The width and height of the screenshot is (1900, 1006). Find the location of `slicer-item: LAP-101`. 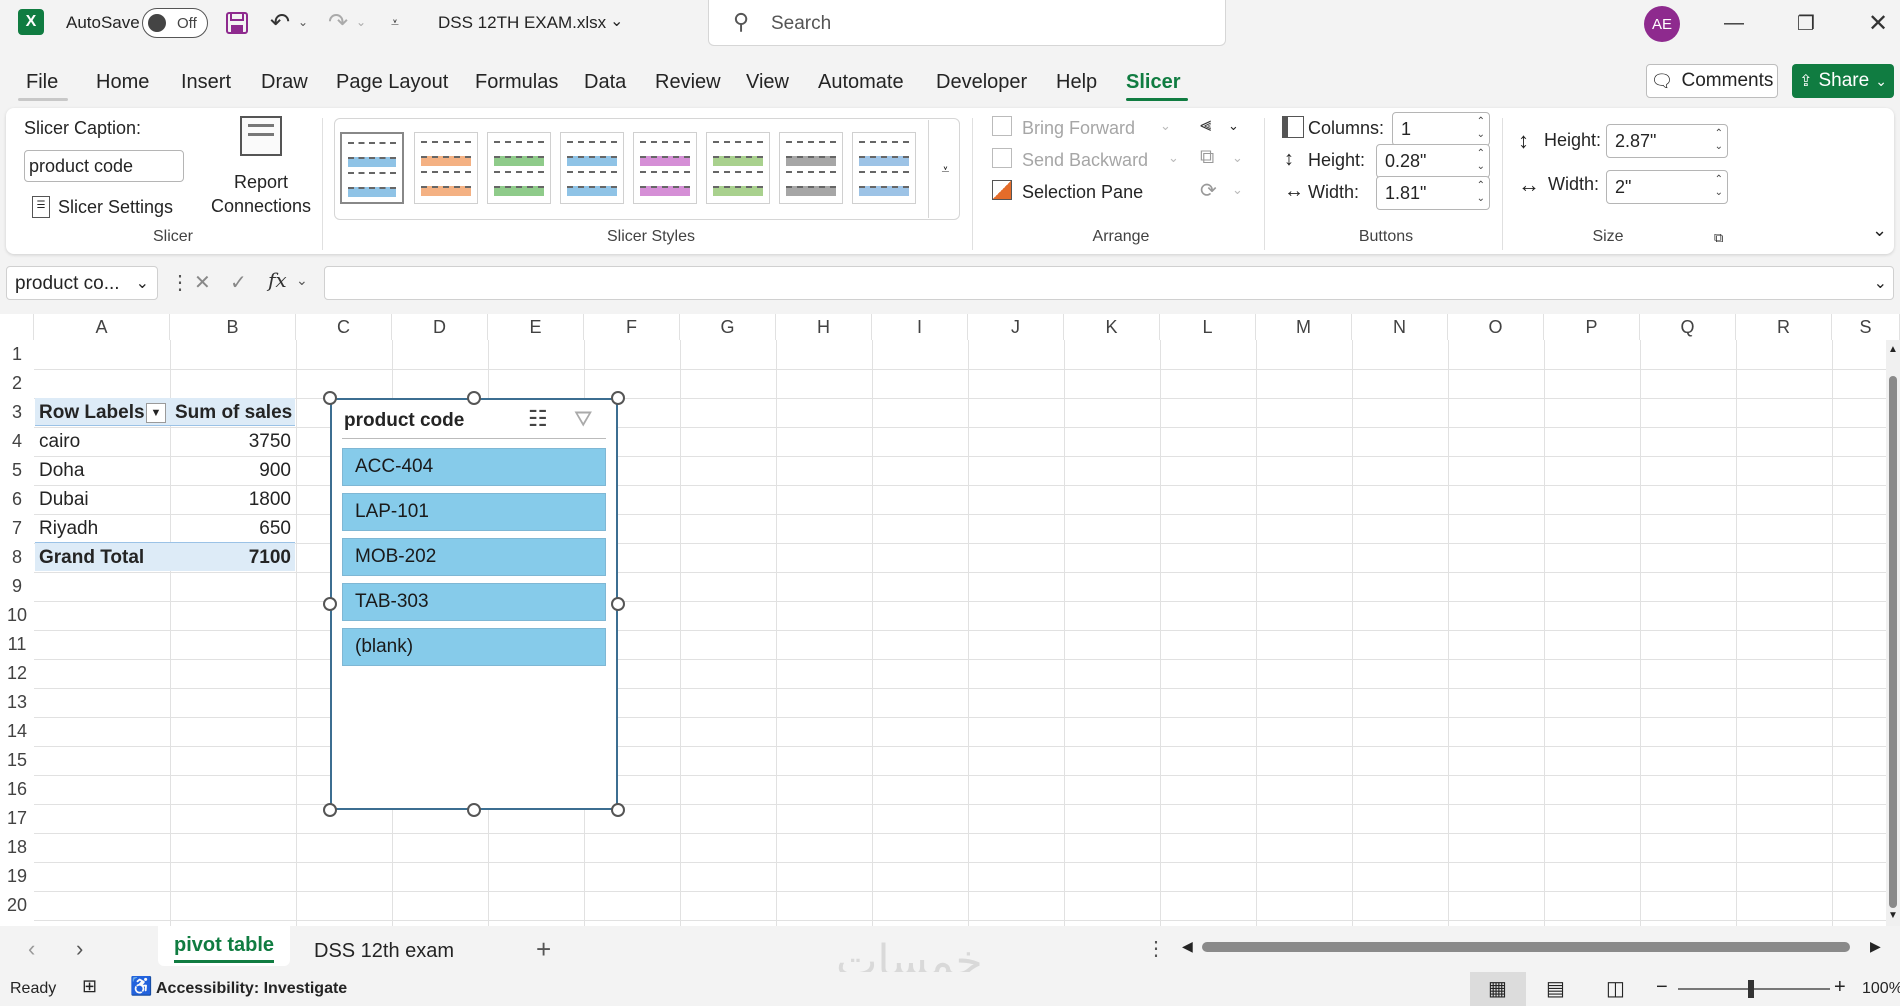

slicer-item: LAP-101 is located at coordinates (474, 512).